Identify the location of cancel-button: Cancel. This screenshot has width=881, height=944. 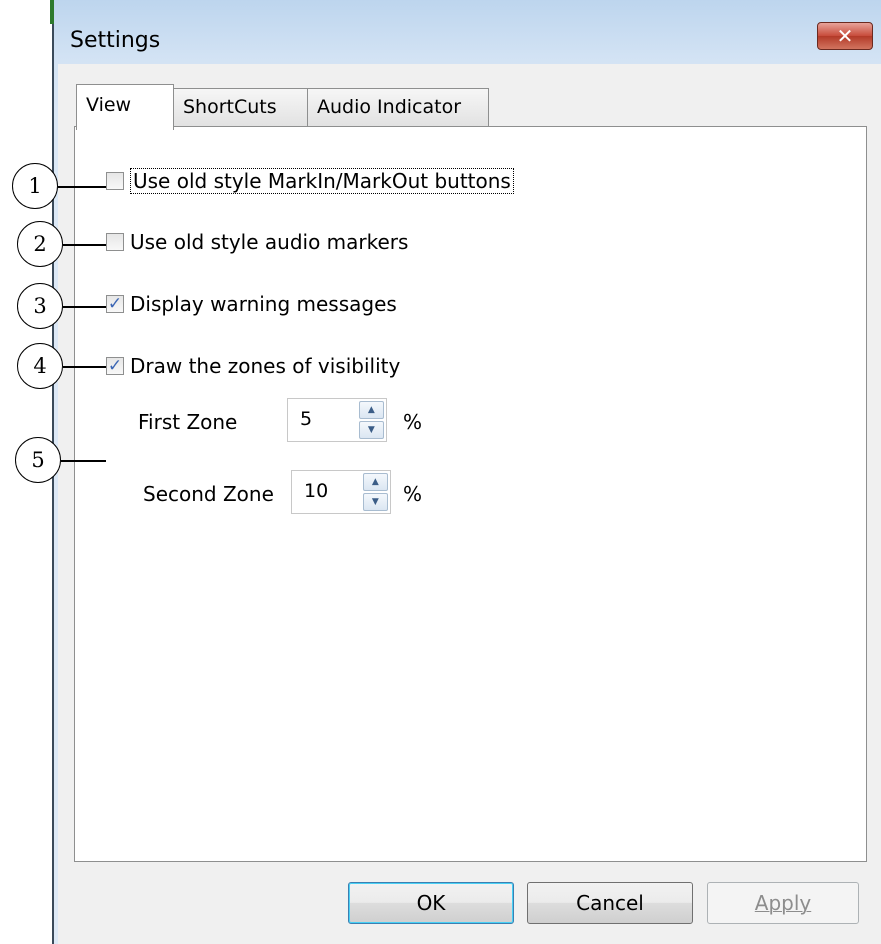
(610, 903).